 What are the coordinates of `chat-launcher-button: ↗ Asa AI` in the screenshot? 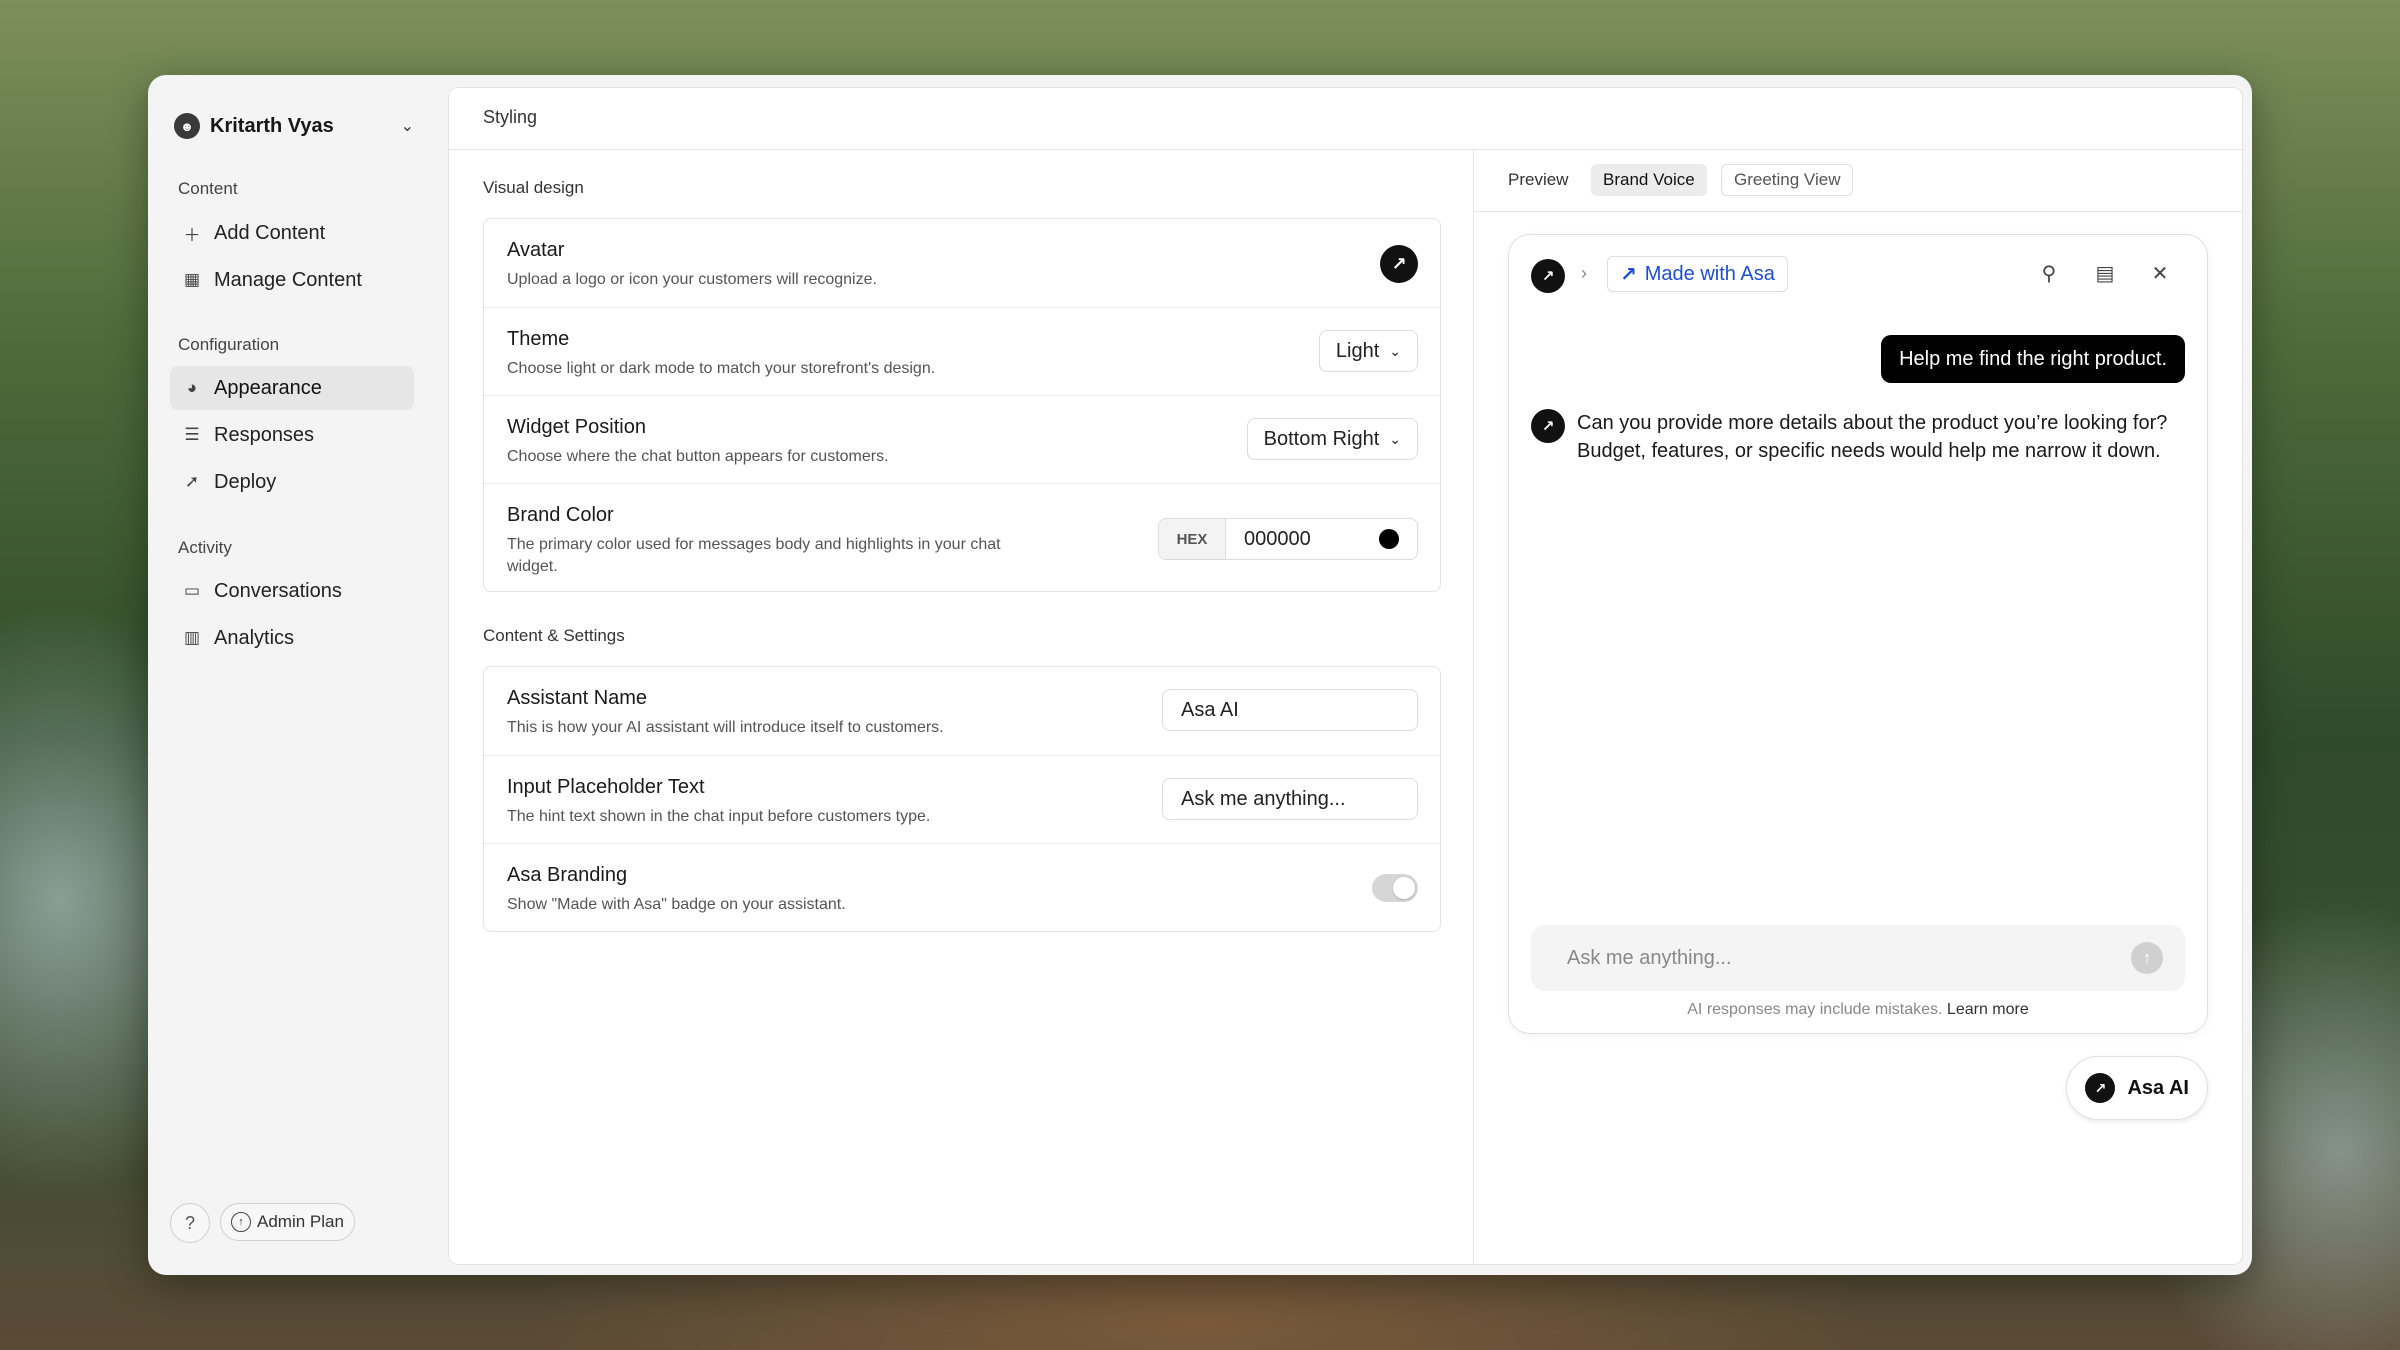 It's located at (2137, 1088).